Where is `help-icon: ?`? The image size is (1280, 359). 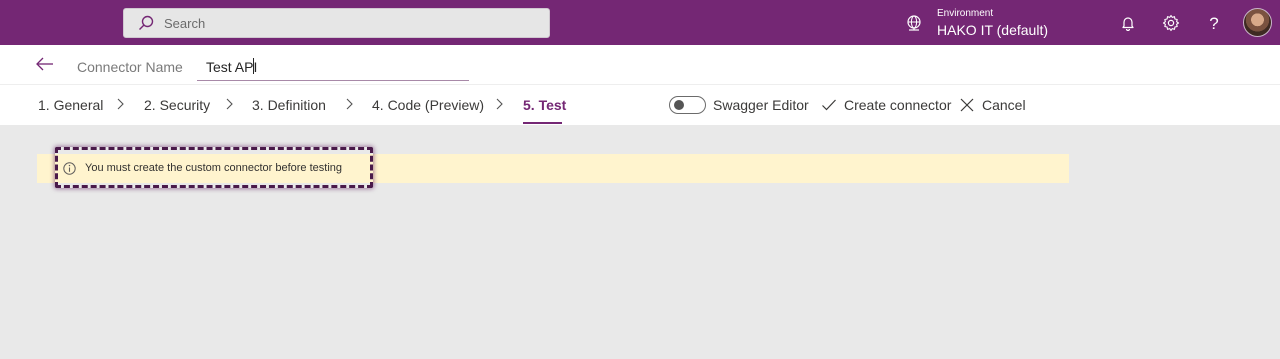 help-icon: ? is located at coordinates (1214, 23).